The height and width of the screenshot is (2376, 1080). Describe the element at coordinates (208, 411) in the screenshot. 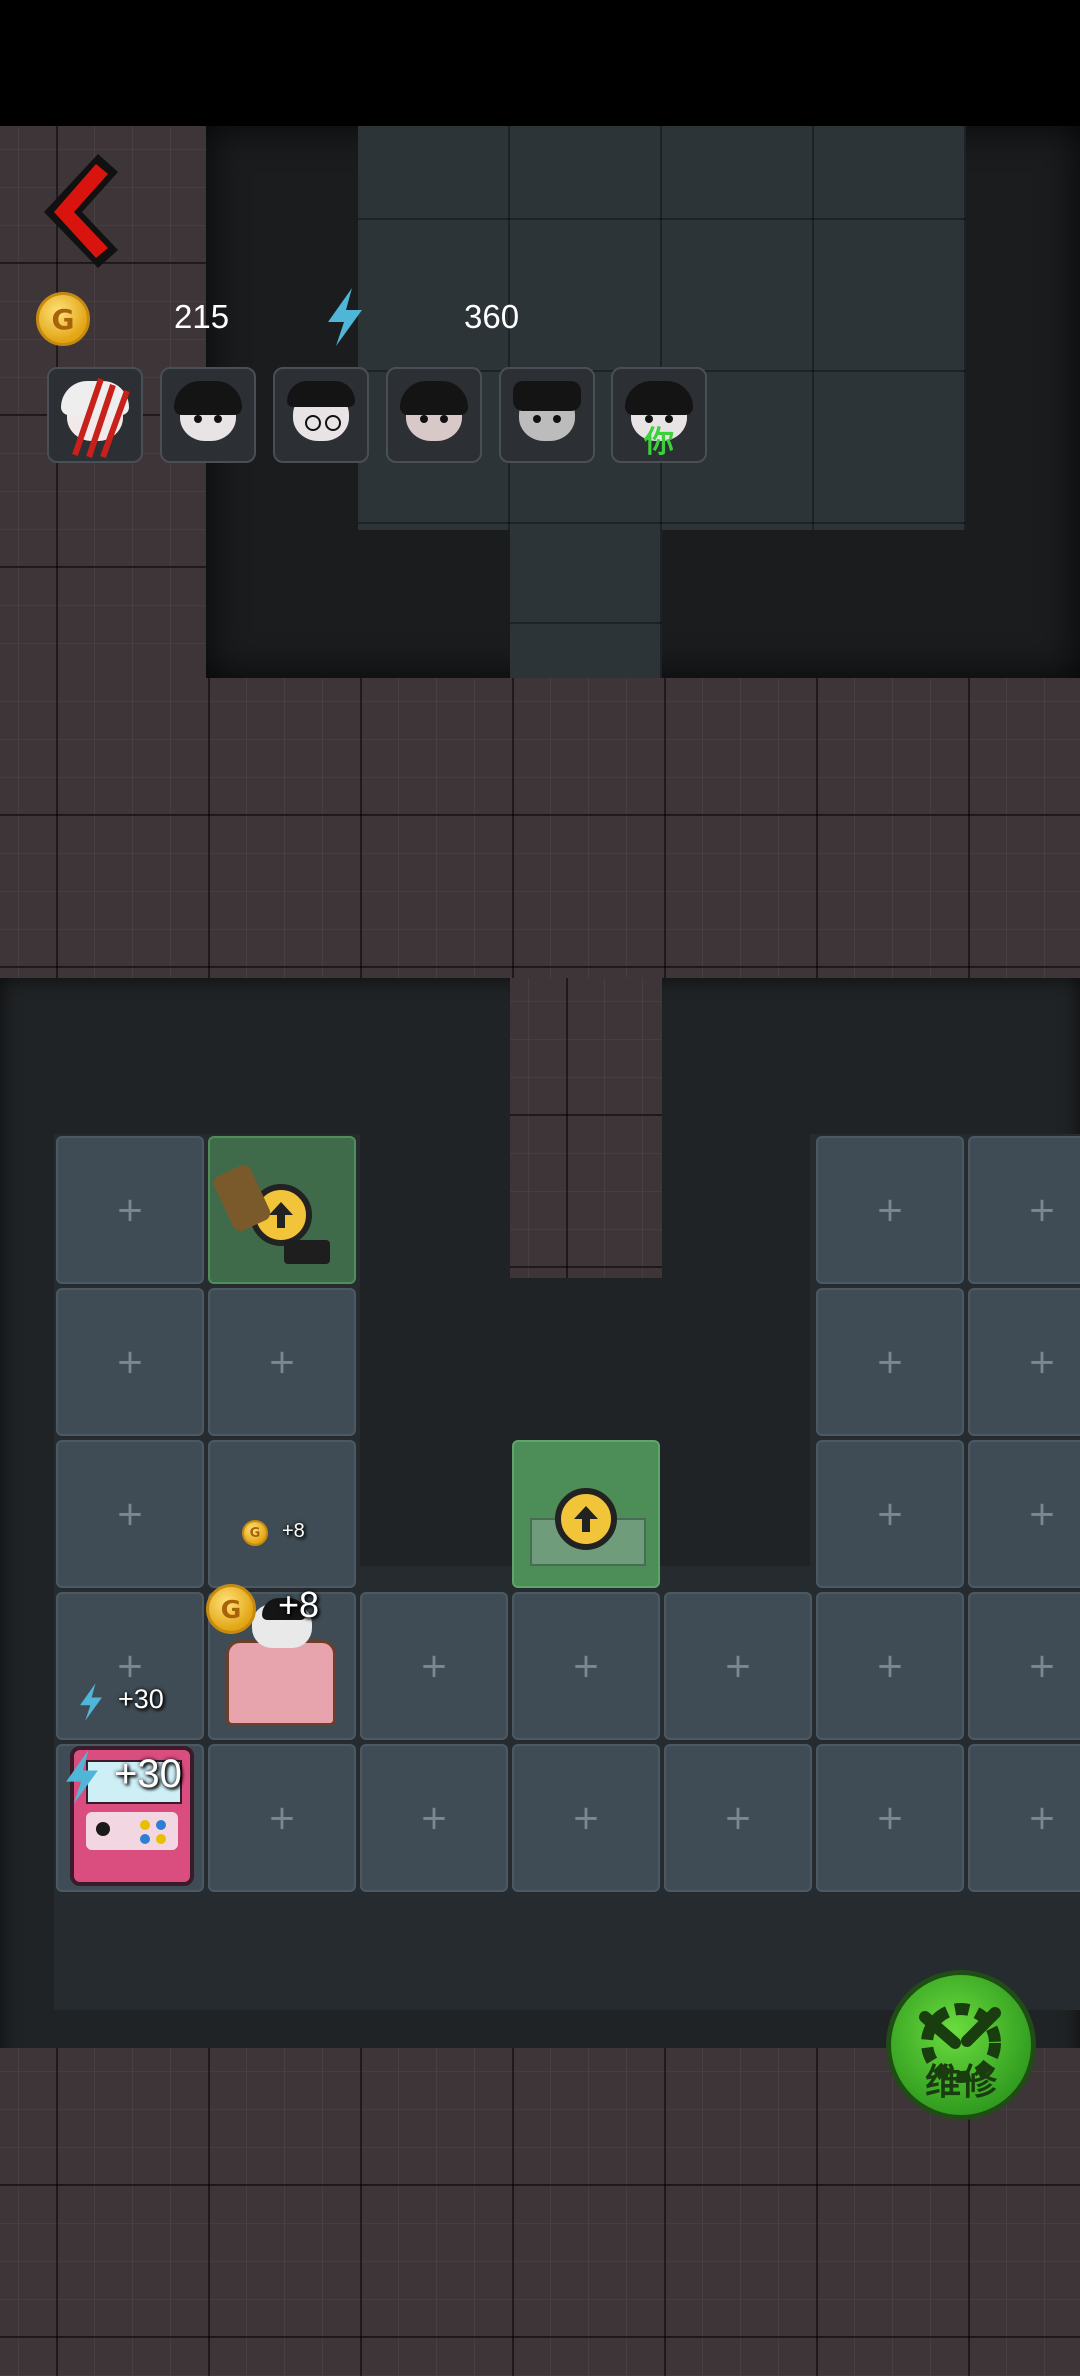

I see `student-avatar-icon` at that location.